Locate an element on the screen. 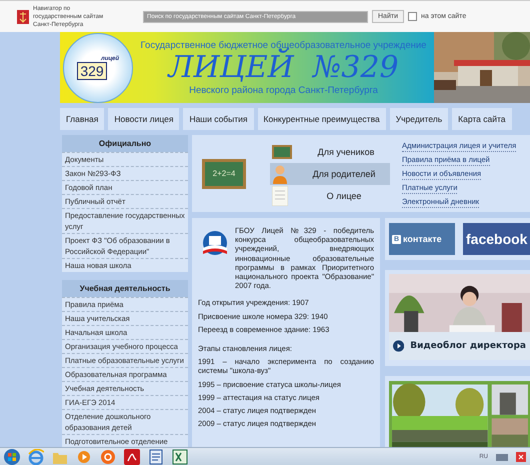  education-logo-icon is located at coordinates (215, 244).